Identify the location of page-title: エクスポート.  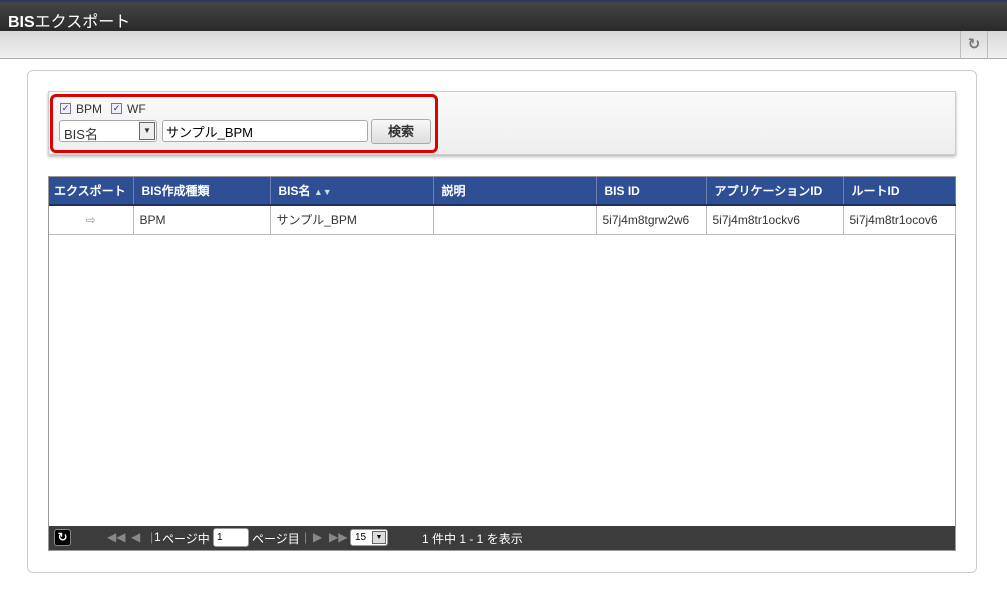
(82, 22).